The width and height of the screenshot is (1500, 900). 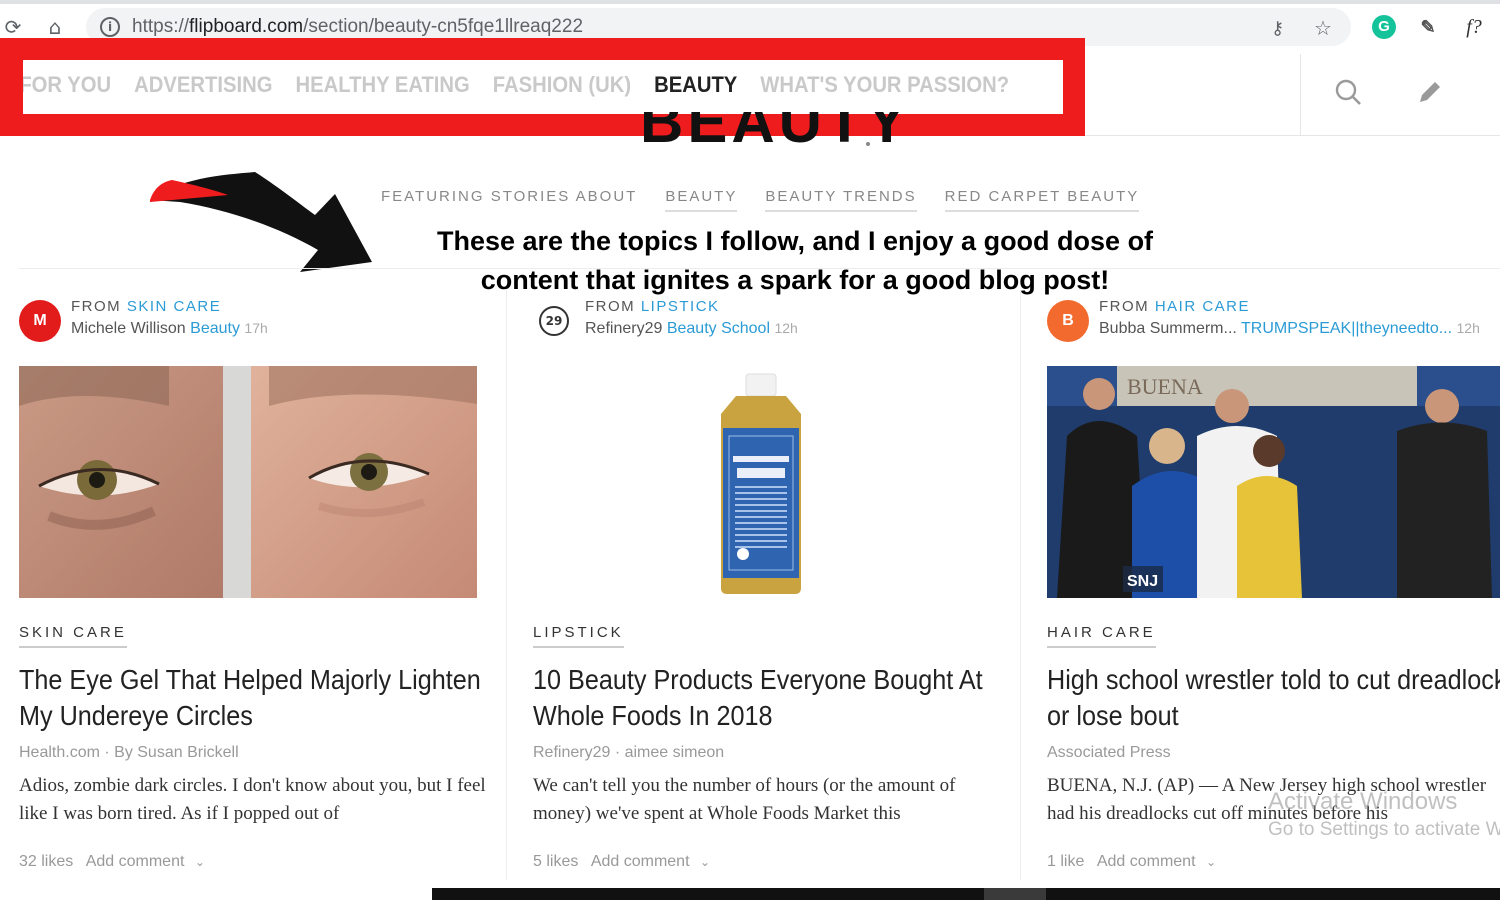 What do you see at coordinates (13, 27) in the screenshot?
I see `reload-icon: ⟳` at bounding box center [13, 27].